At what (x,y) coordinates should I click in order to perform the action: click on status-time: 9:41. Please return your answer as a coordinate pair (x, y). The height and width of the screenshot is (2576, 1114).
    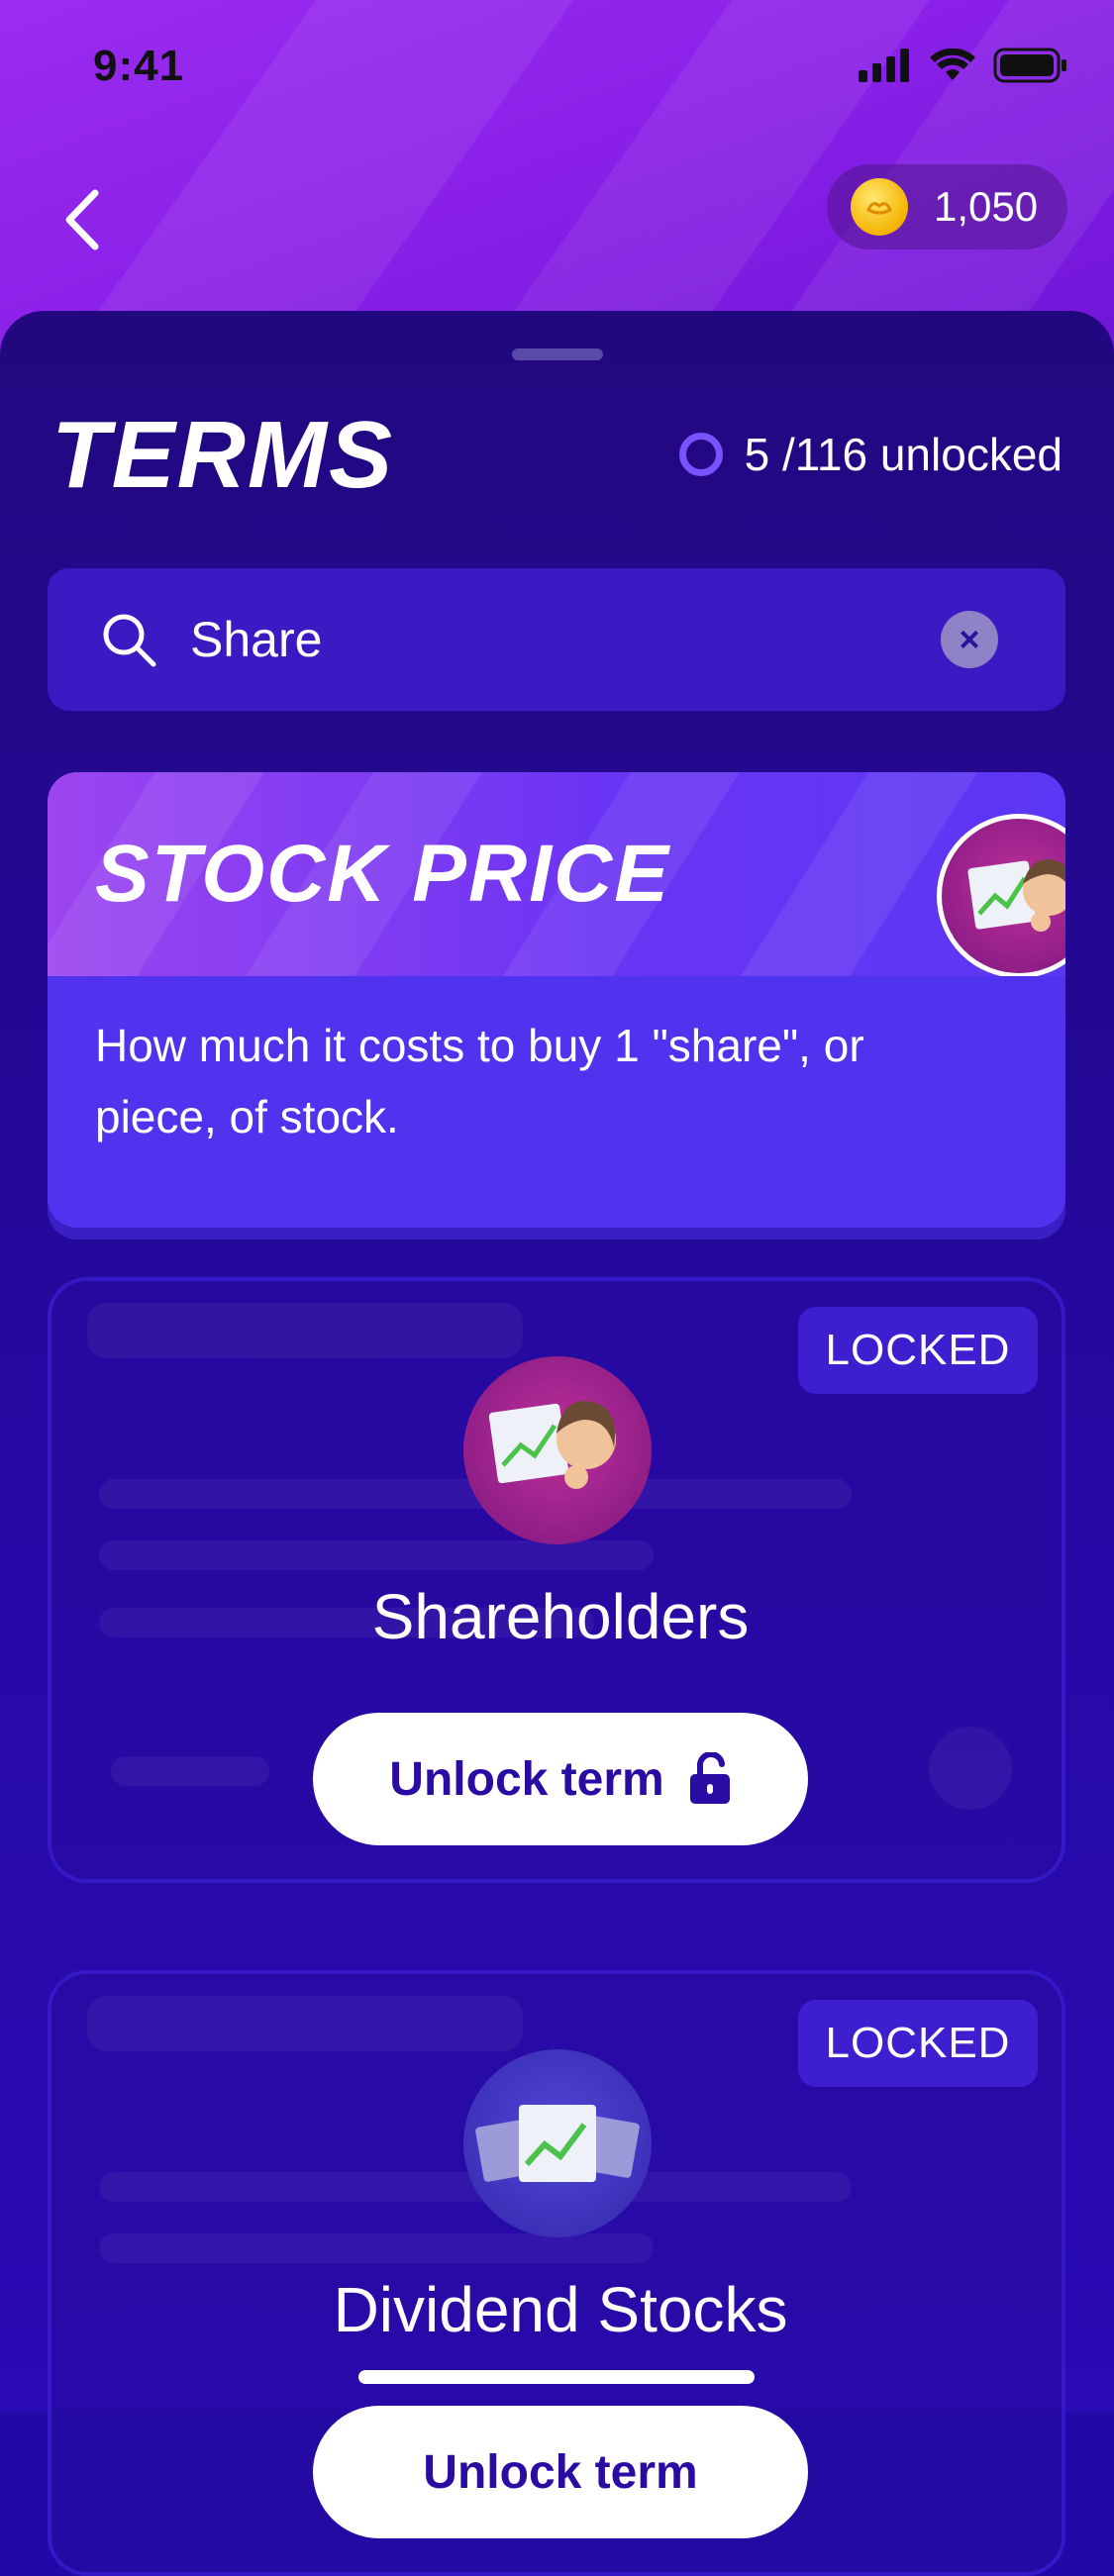
    Looking at the image, I should click on (139, 66).